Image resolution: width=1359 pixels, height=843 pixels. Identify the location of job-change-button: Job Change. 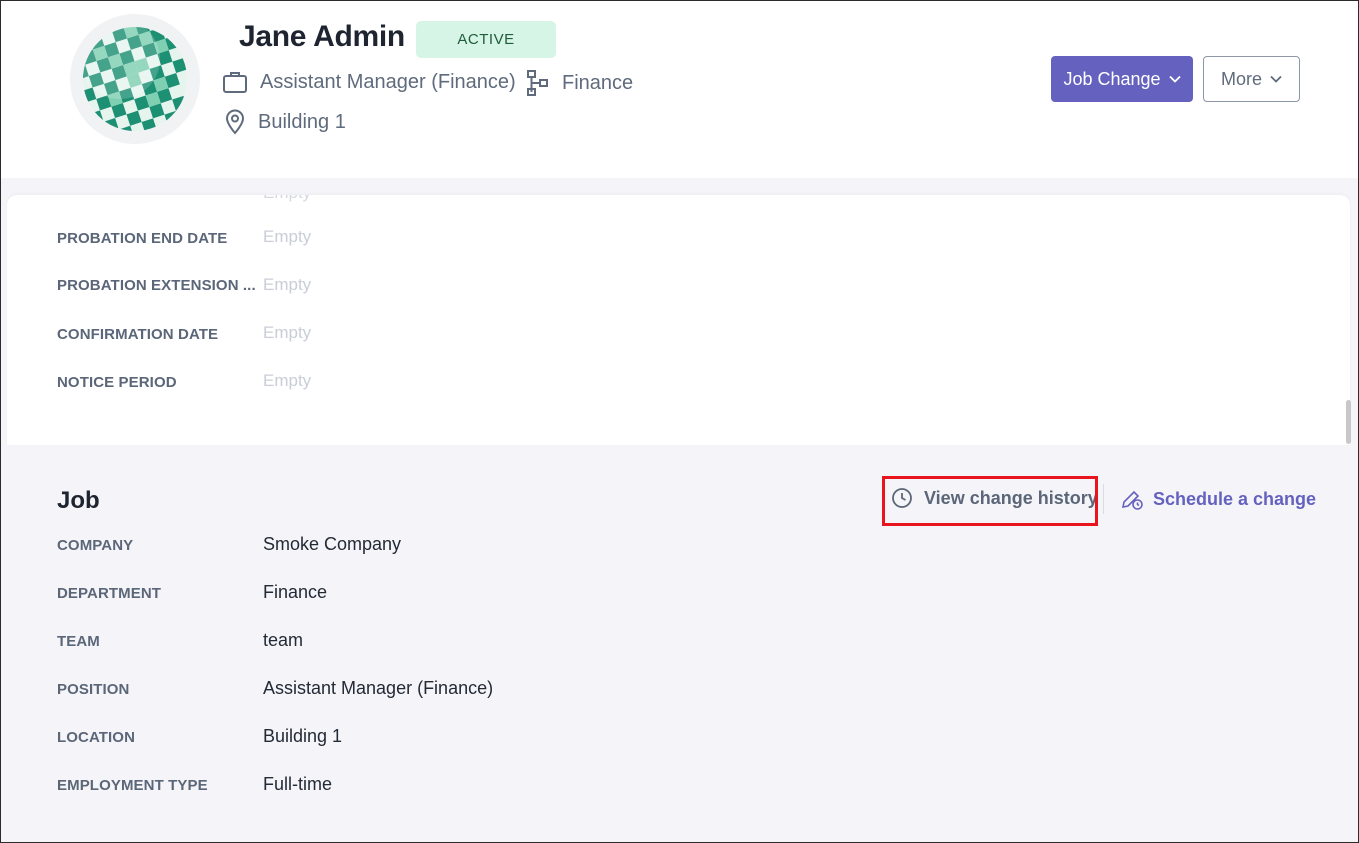
(1122, 79).